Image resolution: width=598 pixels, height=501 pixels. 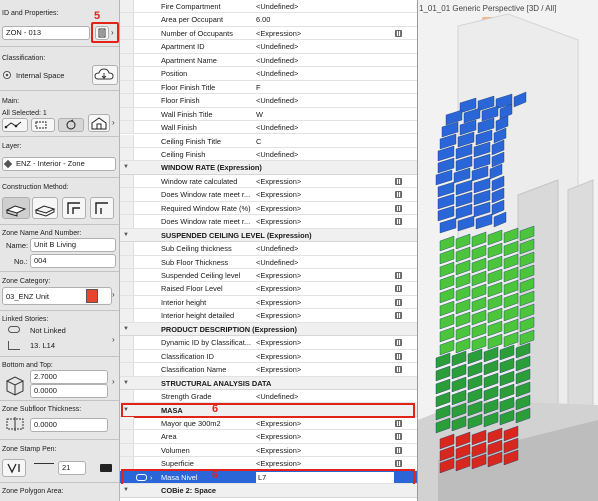 What do you see at coordinates (59, 164) in the screenshot?
I see `layer-select: ENZ - Interior - Zone` at bounding box center [59, 164].